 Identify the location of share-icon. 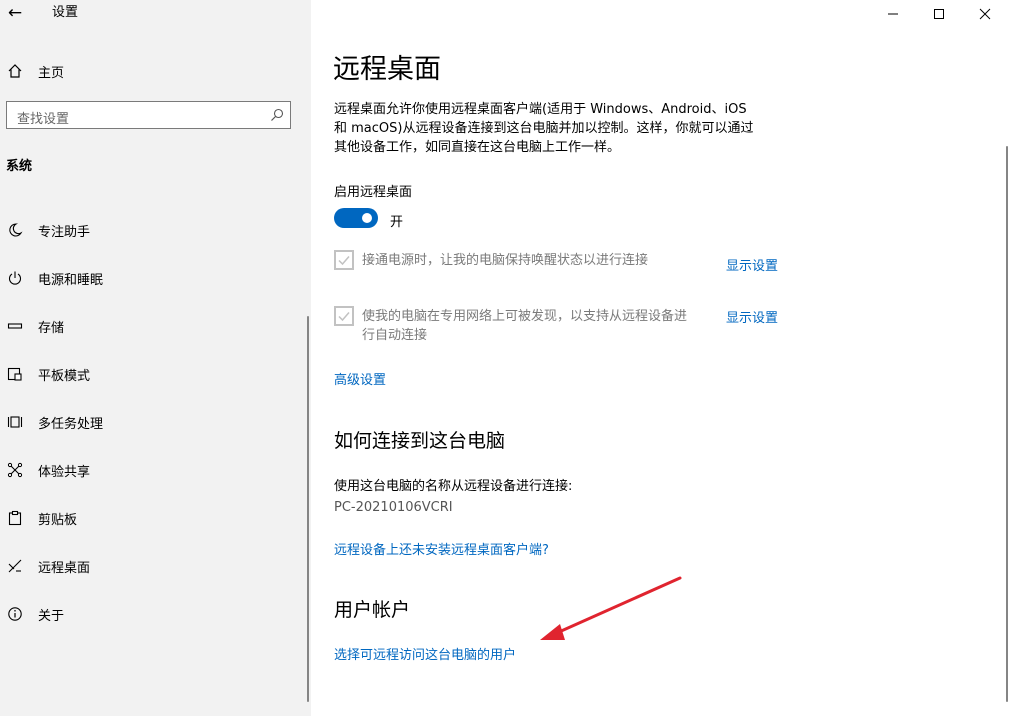
(15, 470).